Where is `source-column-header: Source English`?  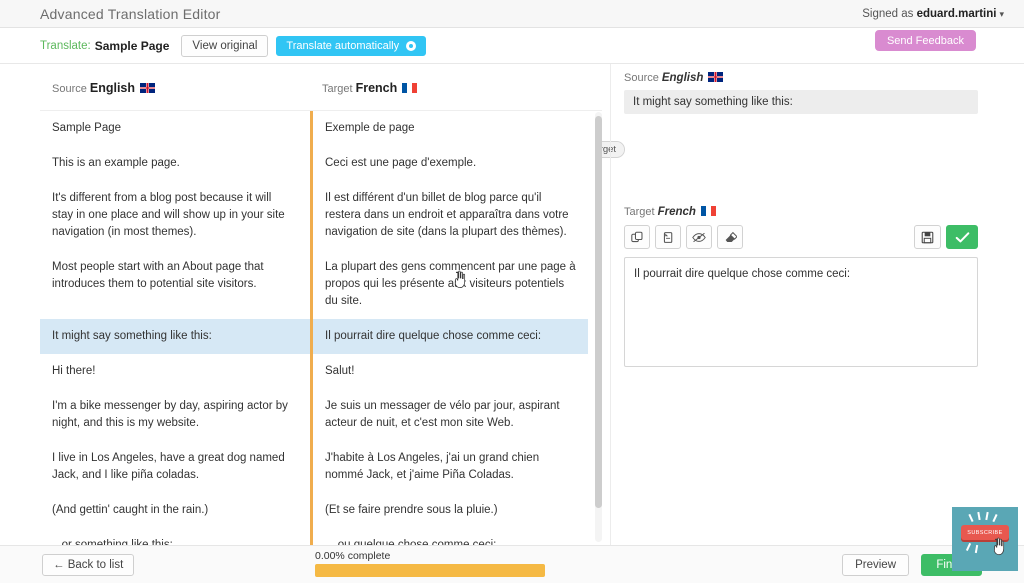 source-column-header: Source English is located at coordinates (104, 88).